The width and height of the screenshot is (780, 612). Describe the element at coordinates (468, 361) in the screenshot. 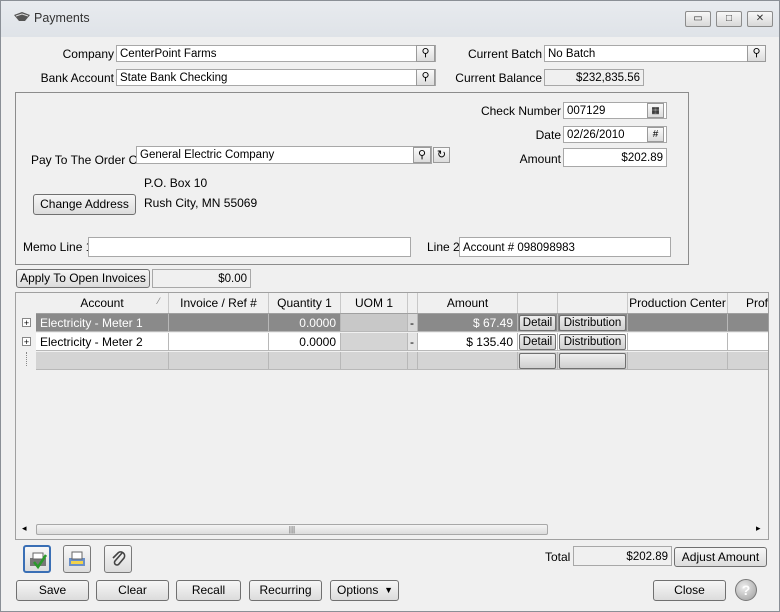

I see `amount-cell` at that location.